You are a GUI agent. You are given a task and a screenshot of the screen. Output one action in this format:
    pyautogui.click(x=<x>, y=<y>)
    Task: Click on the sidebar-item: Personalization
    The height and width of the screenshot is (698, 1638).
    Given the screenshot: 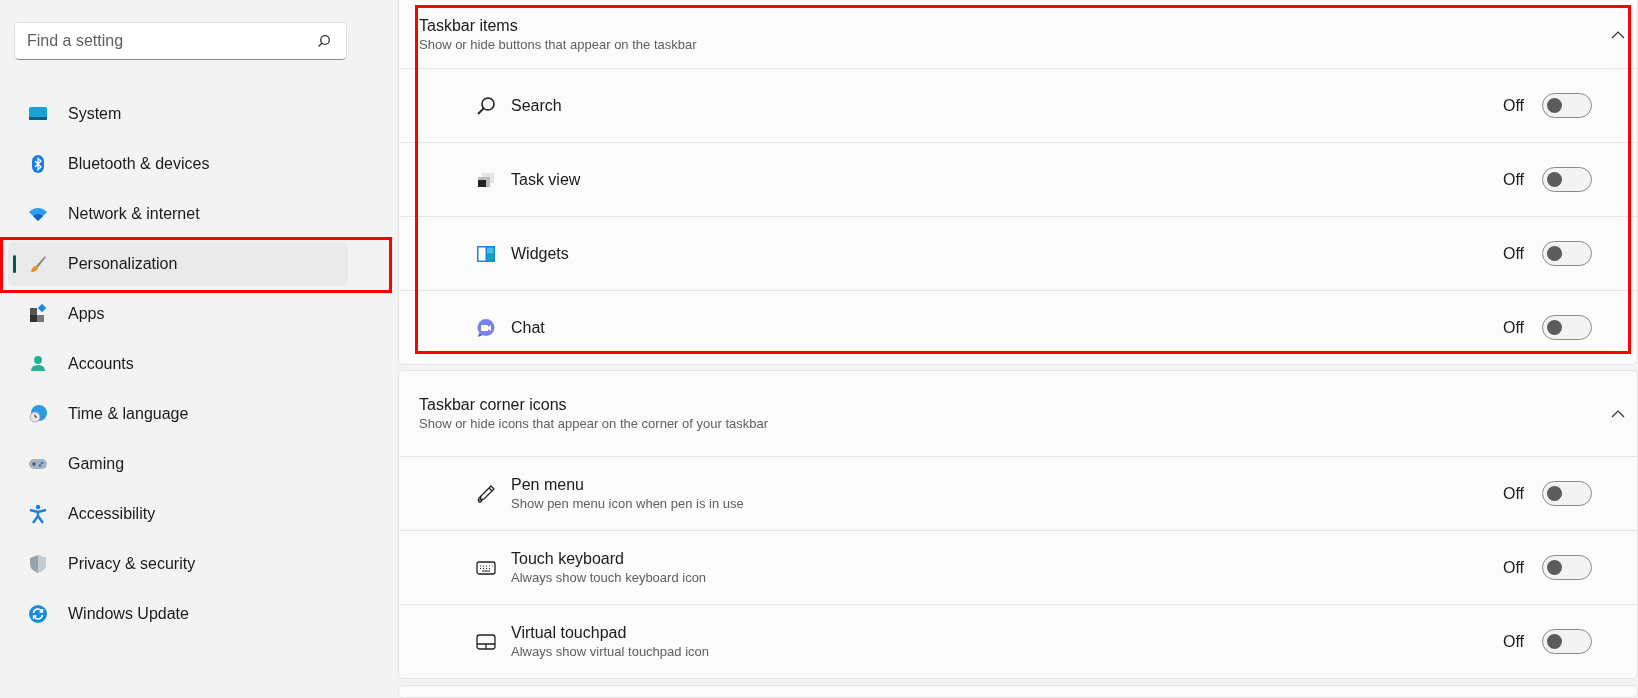 What is the action you would take?
    pyautogui.click(x=178, y=264)
    